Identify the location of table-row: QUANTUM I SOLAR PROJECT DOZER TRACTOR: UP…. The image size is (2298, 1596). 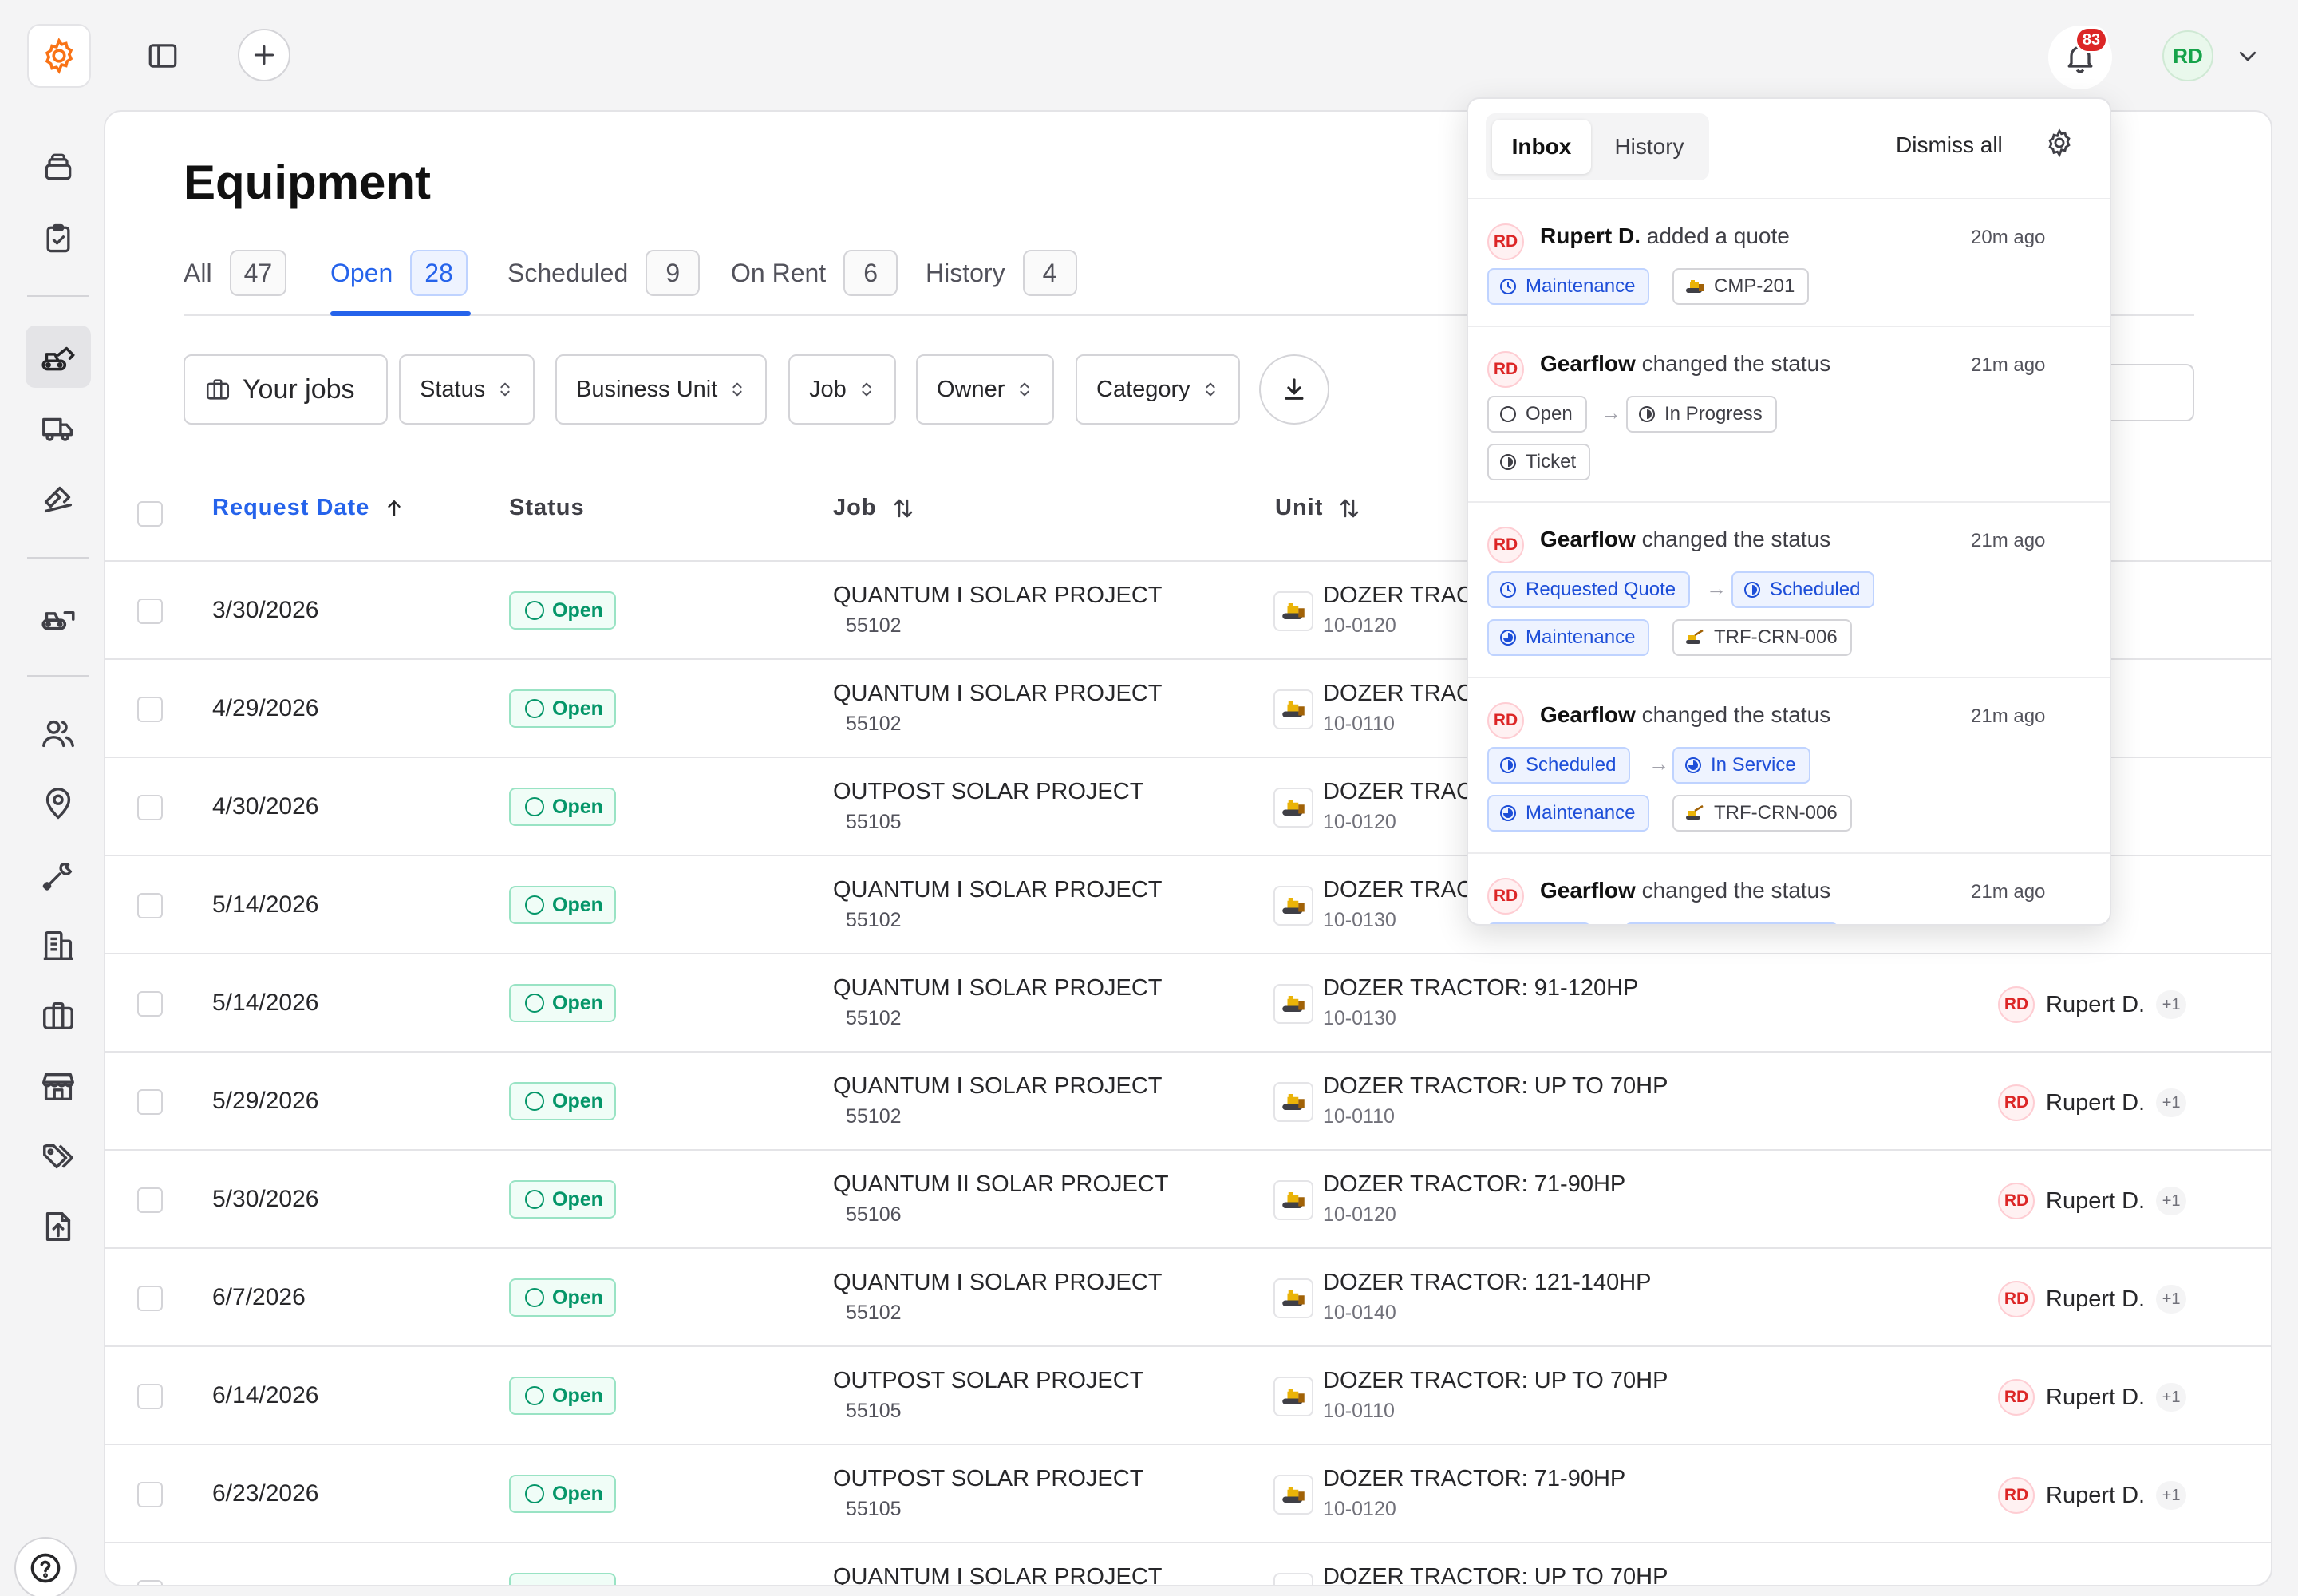
(1188, 1564).